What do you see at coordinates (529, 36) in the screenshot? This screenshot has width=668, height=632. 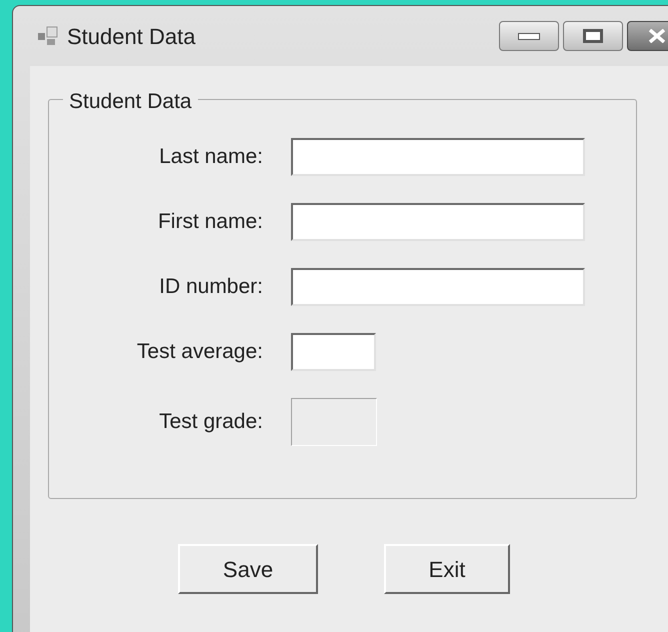 I see `minimize-button` at bounding box center [529, 36].